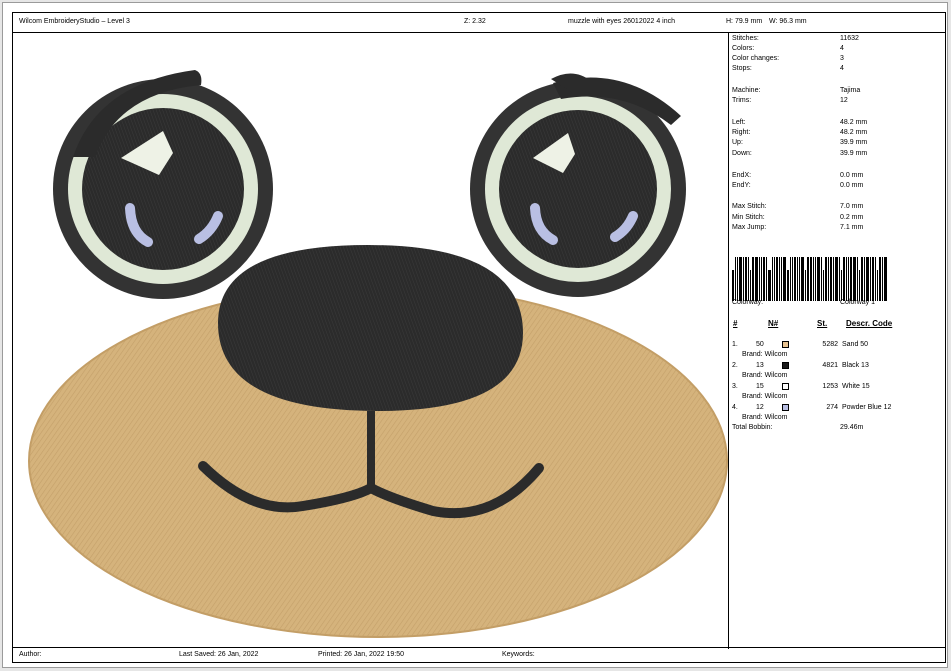 Image resolution: width=951 pixels, height=671 pixels. What do you see at coordinates (855, 344) in the screenshot?
I see `color-description: Sand 50` at bounding box center [855, 344].